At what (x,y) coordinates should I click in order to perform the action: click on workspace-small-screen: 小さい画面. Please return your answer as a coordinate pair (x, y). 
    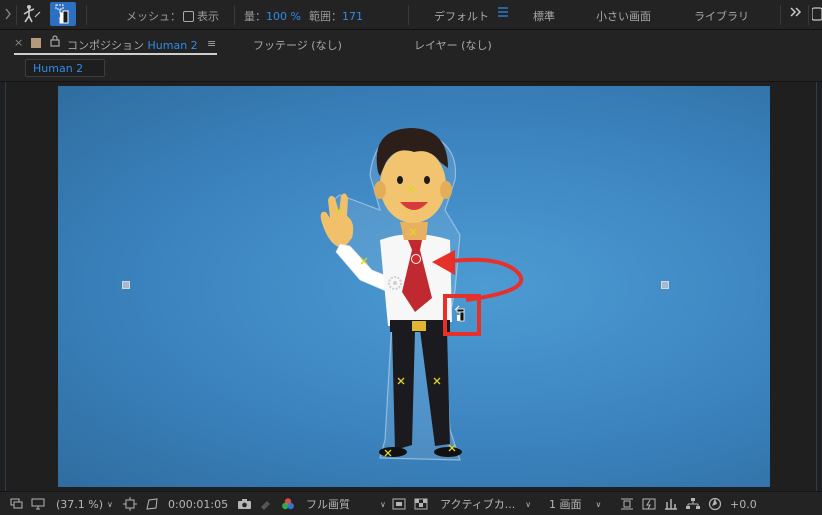
    Looking at the image, I should click on (623, 16).